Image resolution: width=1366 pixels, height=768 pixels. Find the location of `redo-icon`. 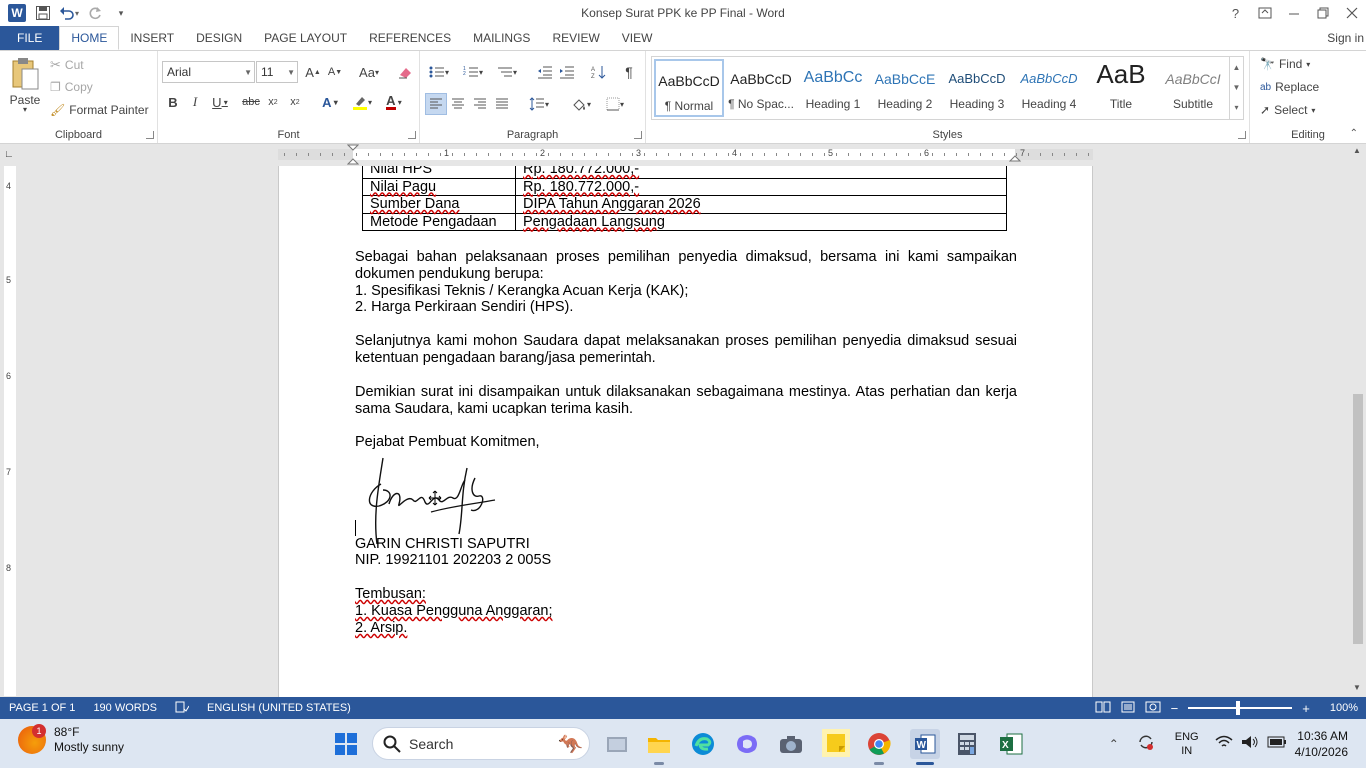

redo-icon is located at coordinates (95, 13).